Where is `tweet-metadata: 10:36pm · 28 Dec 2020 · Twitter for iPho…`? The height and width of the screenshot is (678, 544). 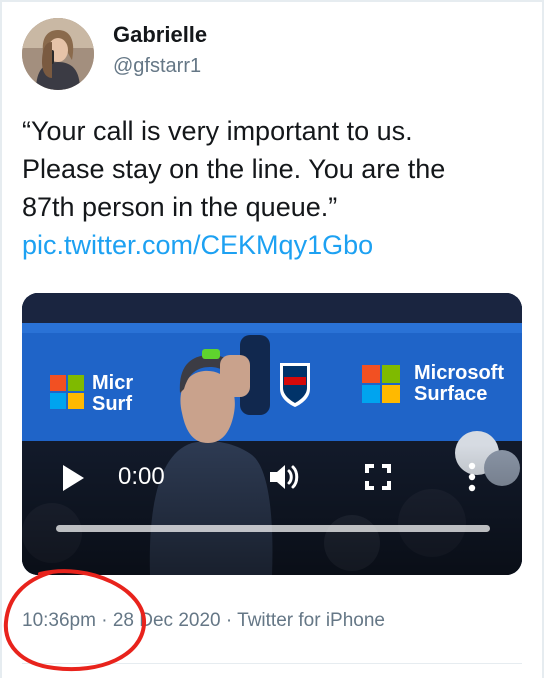
tweet-metadata: 10:36pm · 28 Dec 2020 · Twitter for iPho… is located at coordinates (203, 621).